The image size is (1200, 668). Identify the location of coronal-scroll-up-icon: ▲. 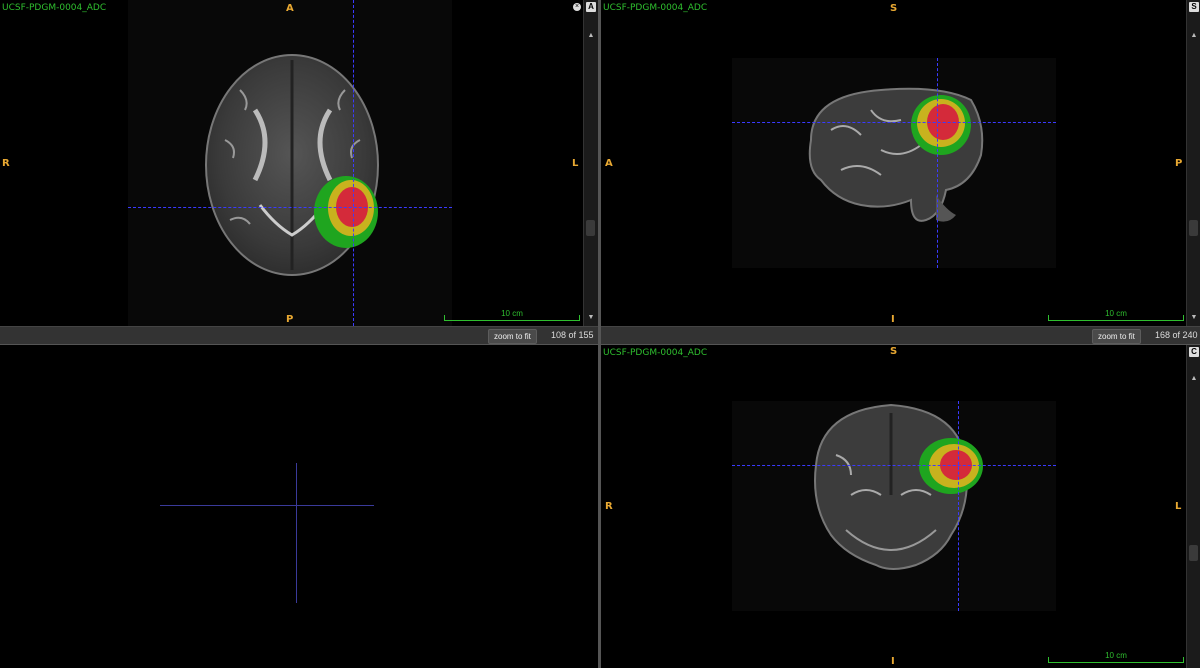
(1193, 379).